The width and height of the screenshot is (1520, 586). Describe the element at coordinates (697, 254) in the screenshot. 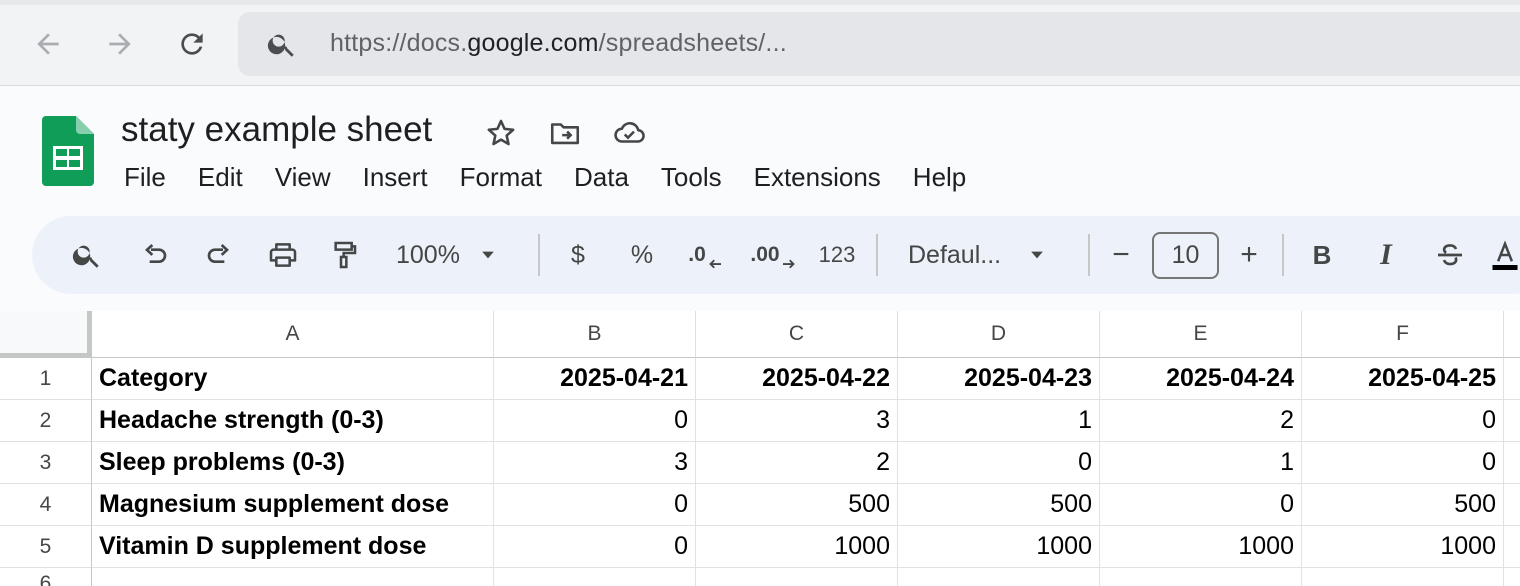

I see `decrease-decimal-label: .0` at that location.